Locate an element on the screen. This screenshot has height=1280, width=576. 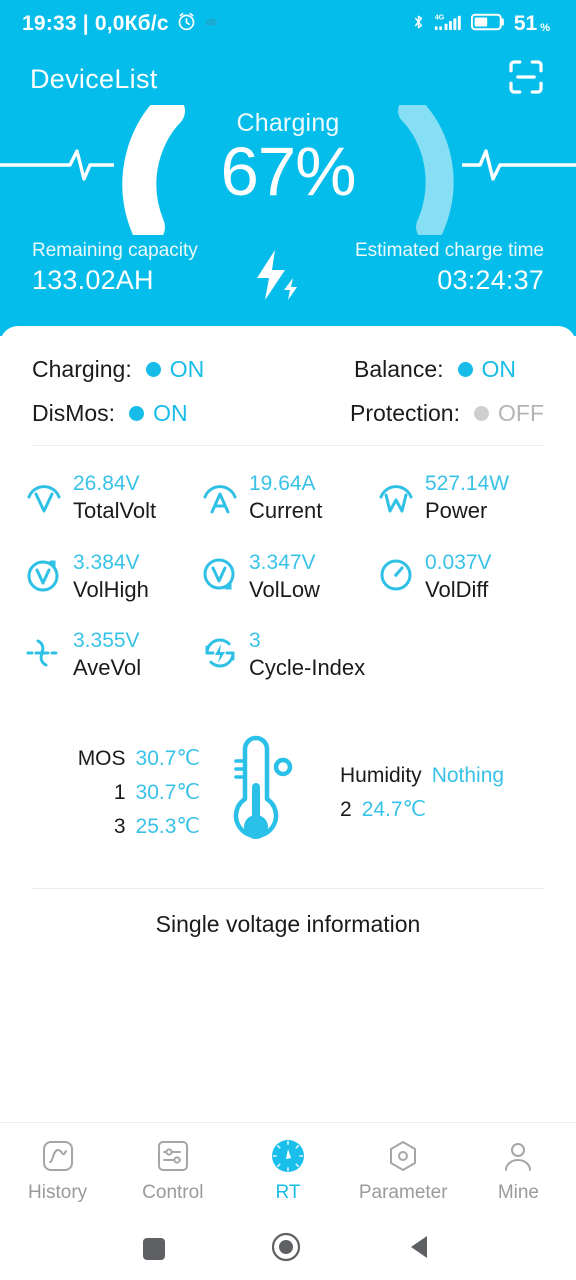
chart-icon is located at coordinates (58, 1156).